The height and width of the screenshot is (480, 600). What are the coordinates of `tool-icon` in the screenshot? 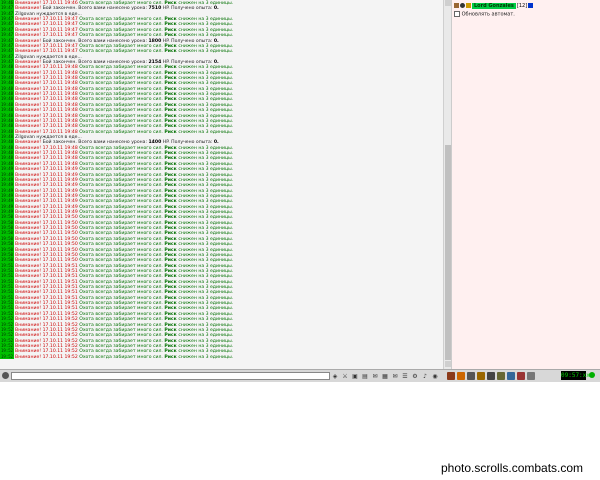 It's located at (501, 376).